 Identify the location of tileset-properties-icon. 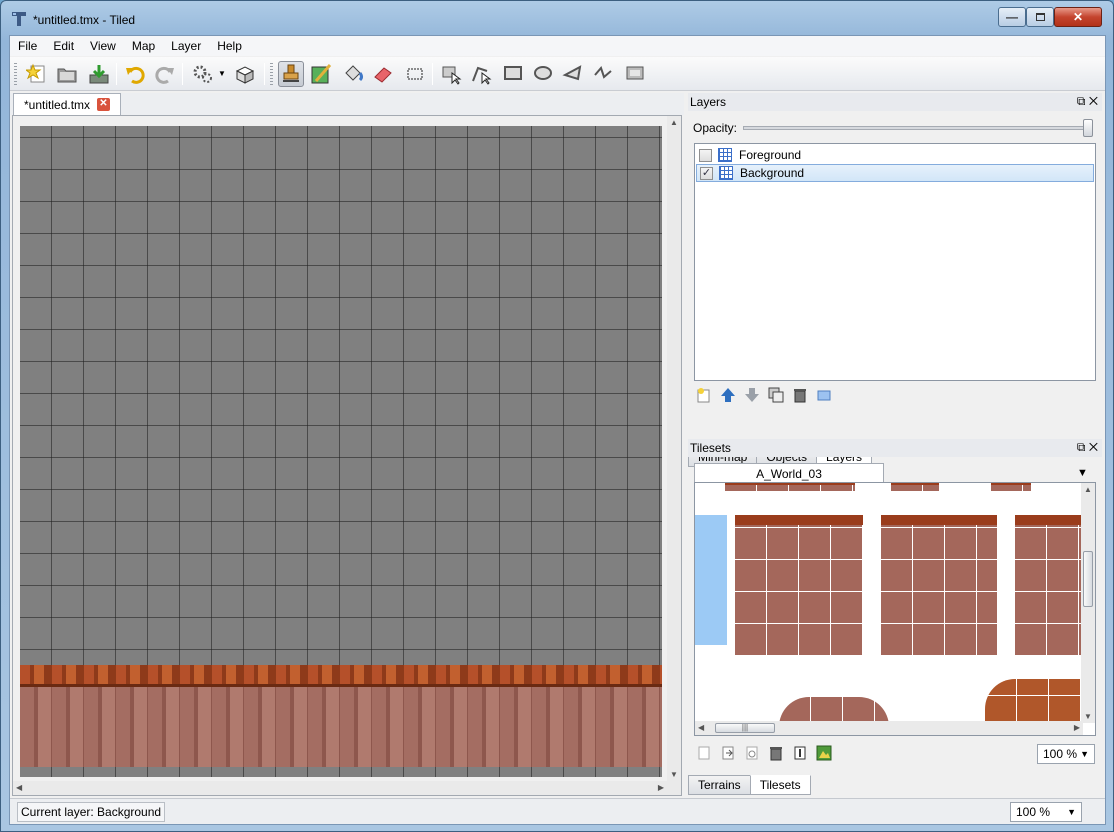
(800, 753).